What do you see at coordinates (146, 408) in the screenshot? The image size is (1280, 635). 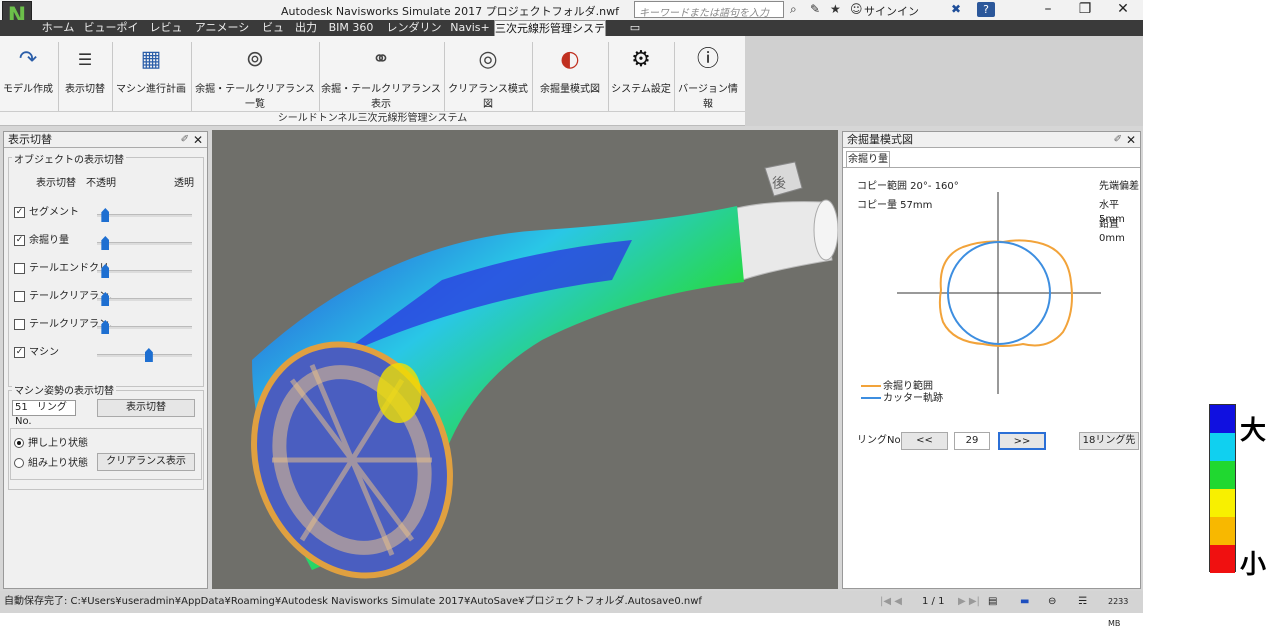 I see `toggle-display-button: 表示切替` at bounding box center [146, 408].